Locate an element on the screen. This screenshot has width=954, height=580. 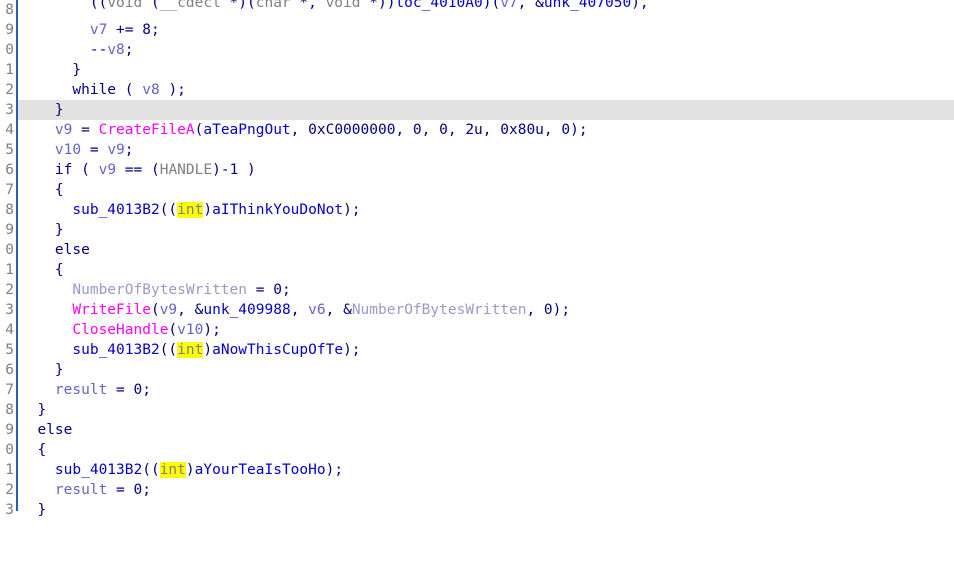
code-line: 7 result = 0; is located at coordinates (477, 390).